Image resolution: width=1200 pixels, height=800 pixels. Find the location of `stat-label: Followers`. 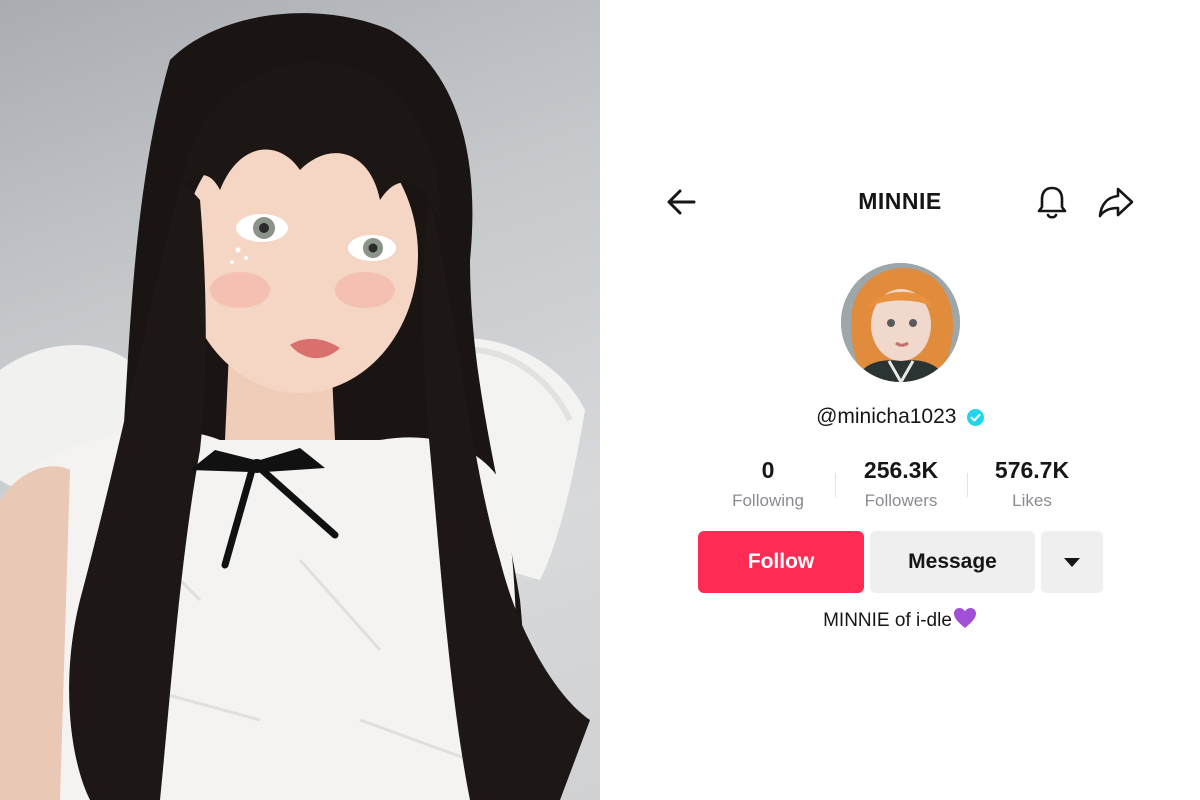

stat-label: Followers is located at coordinates (901, 500).